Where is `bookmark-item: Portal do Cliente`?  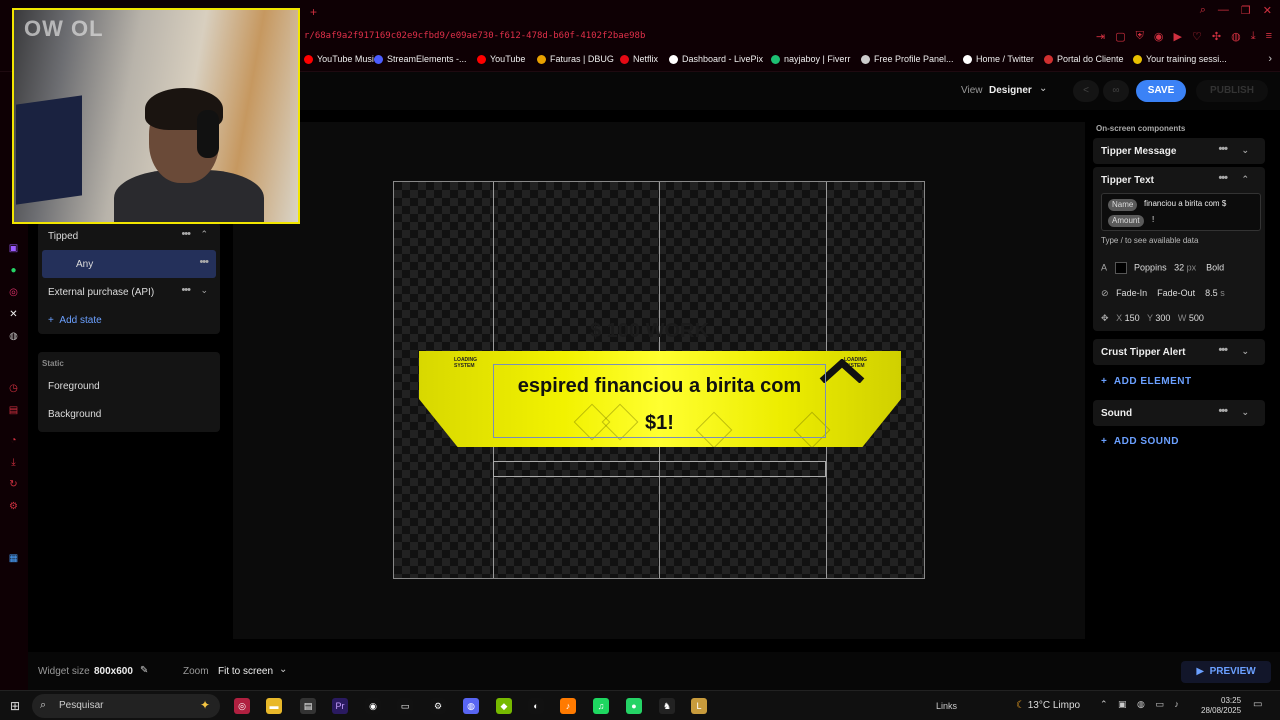 bookmark-item: Portal do Cliente is located at coordinates (1084, 59).